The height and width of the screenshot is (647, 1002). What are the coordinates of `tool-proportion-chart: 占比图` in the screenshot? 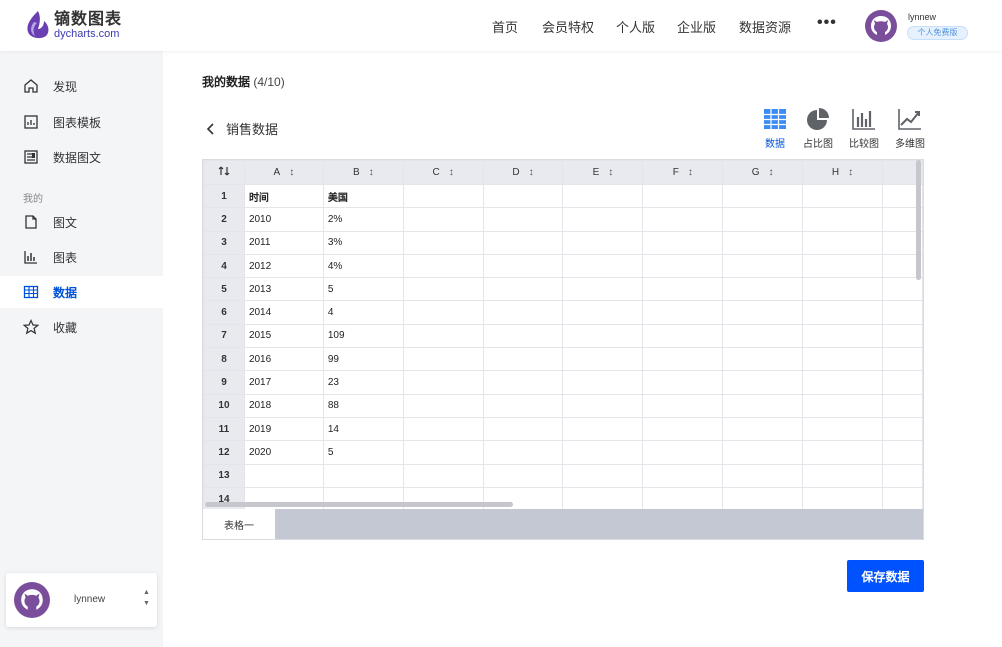 It's located at (818, 129).